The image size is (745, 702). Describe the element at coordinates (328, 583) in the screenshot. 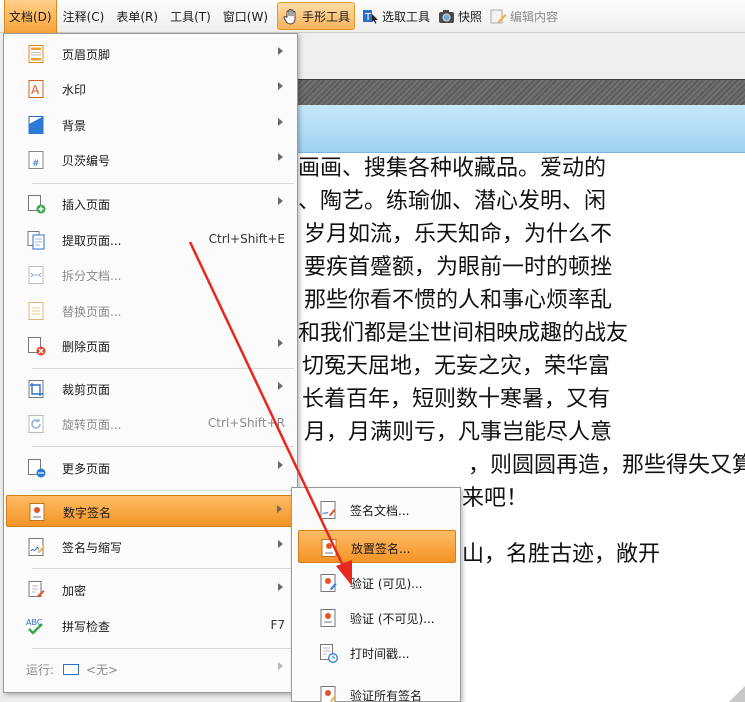

I see `validate-visible-icon` at that location.